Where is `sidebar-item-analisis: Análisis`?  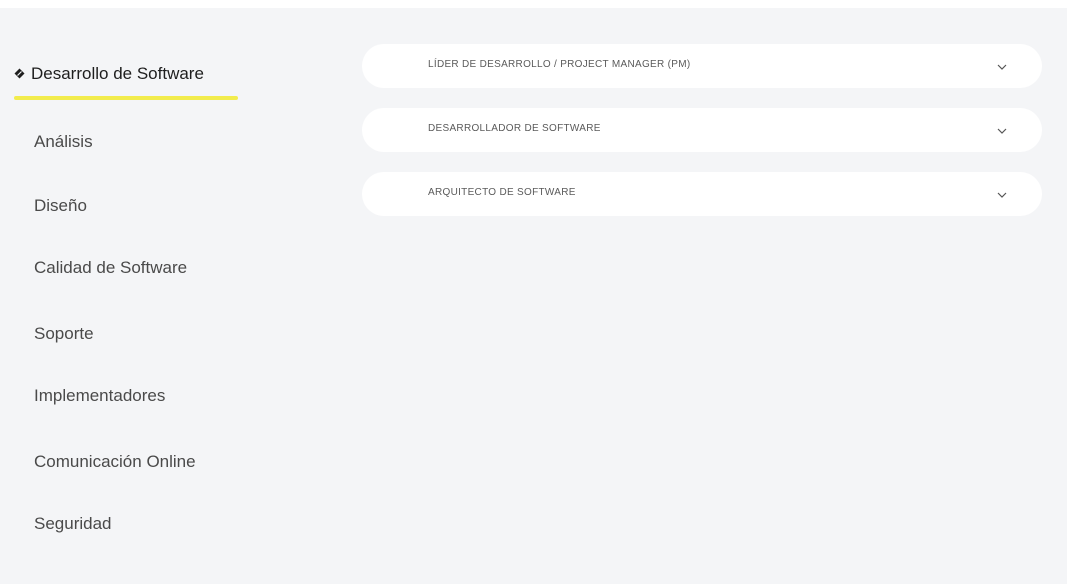
sidebar-item-analisis: Análisis is located at coordinates (63, 142).